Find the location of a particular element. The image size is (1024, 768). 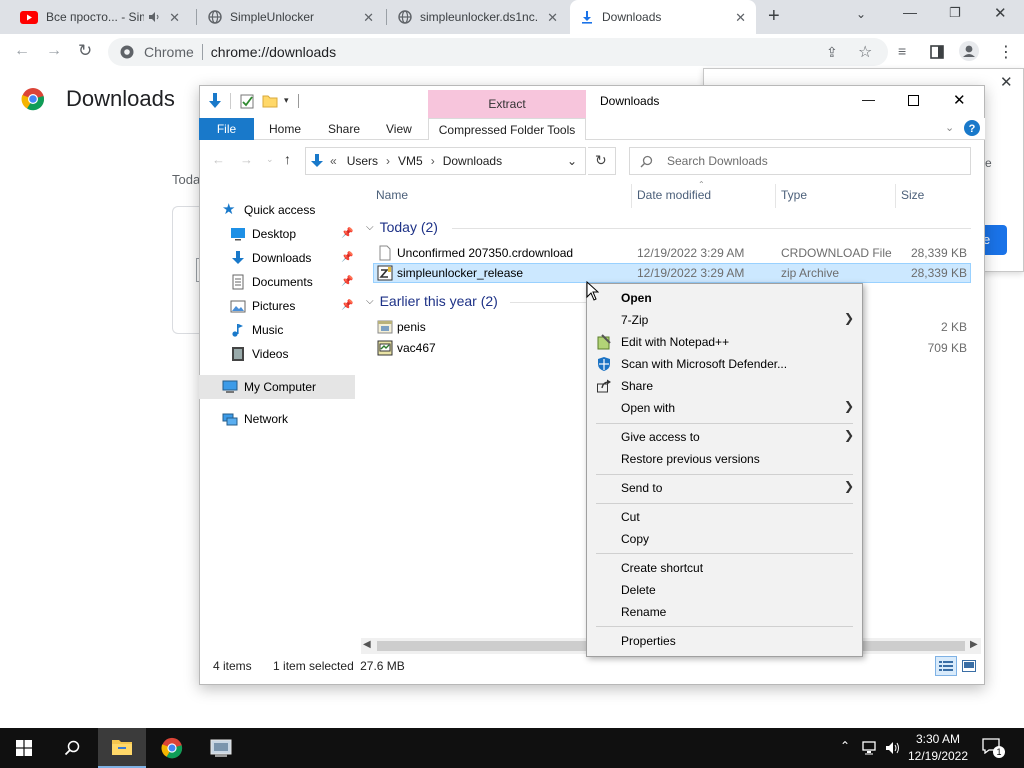

nav-item-videos: Videos is located at coordinates (259, 354).